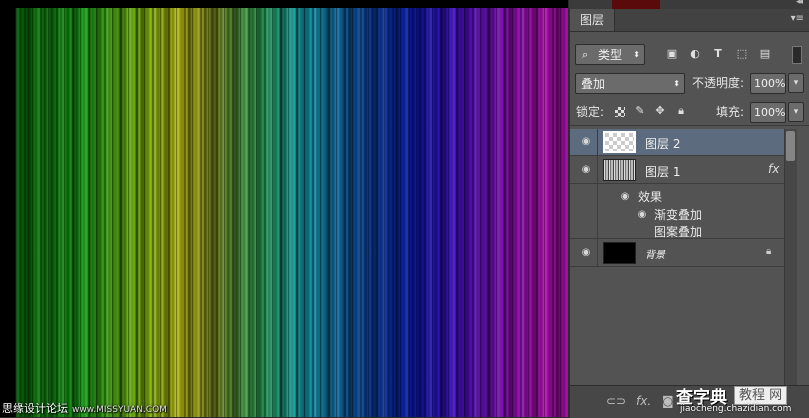 The width and height of the screenshot is (809, 418). Describe the element at coordinates (797, 55) in the screenshot. I see `filter-toggle` at that location.